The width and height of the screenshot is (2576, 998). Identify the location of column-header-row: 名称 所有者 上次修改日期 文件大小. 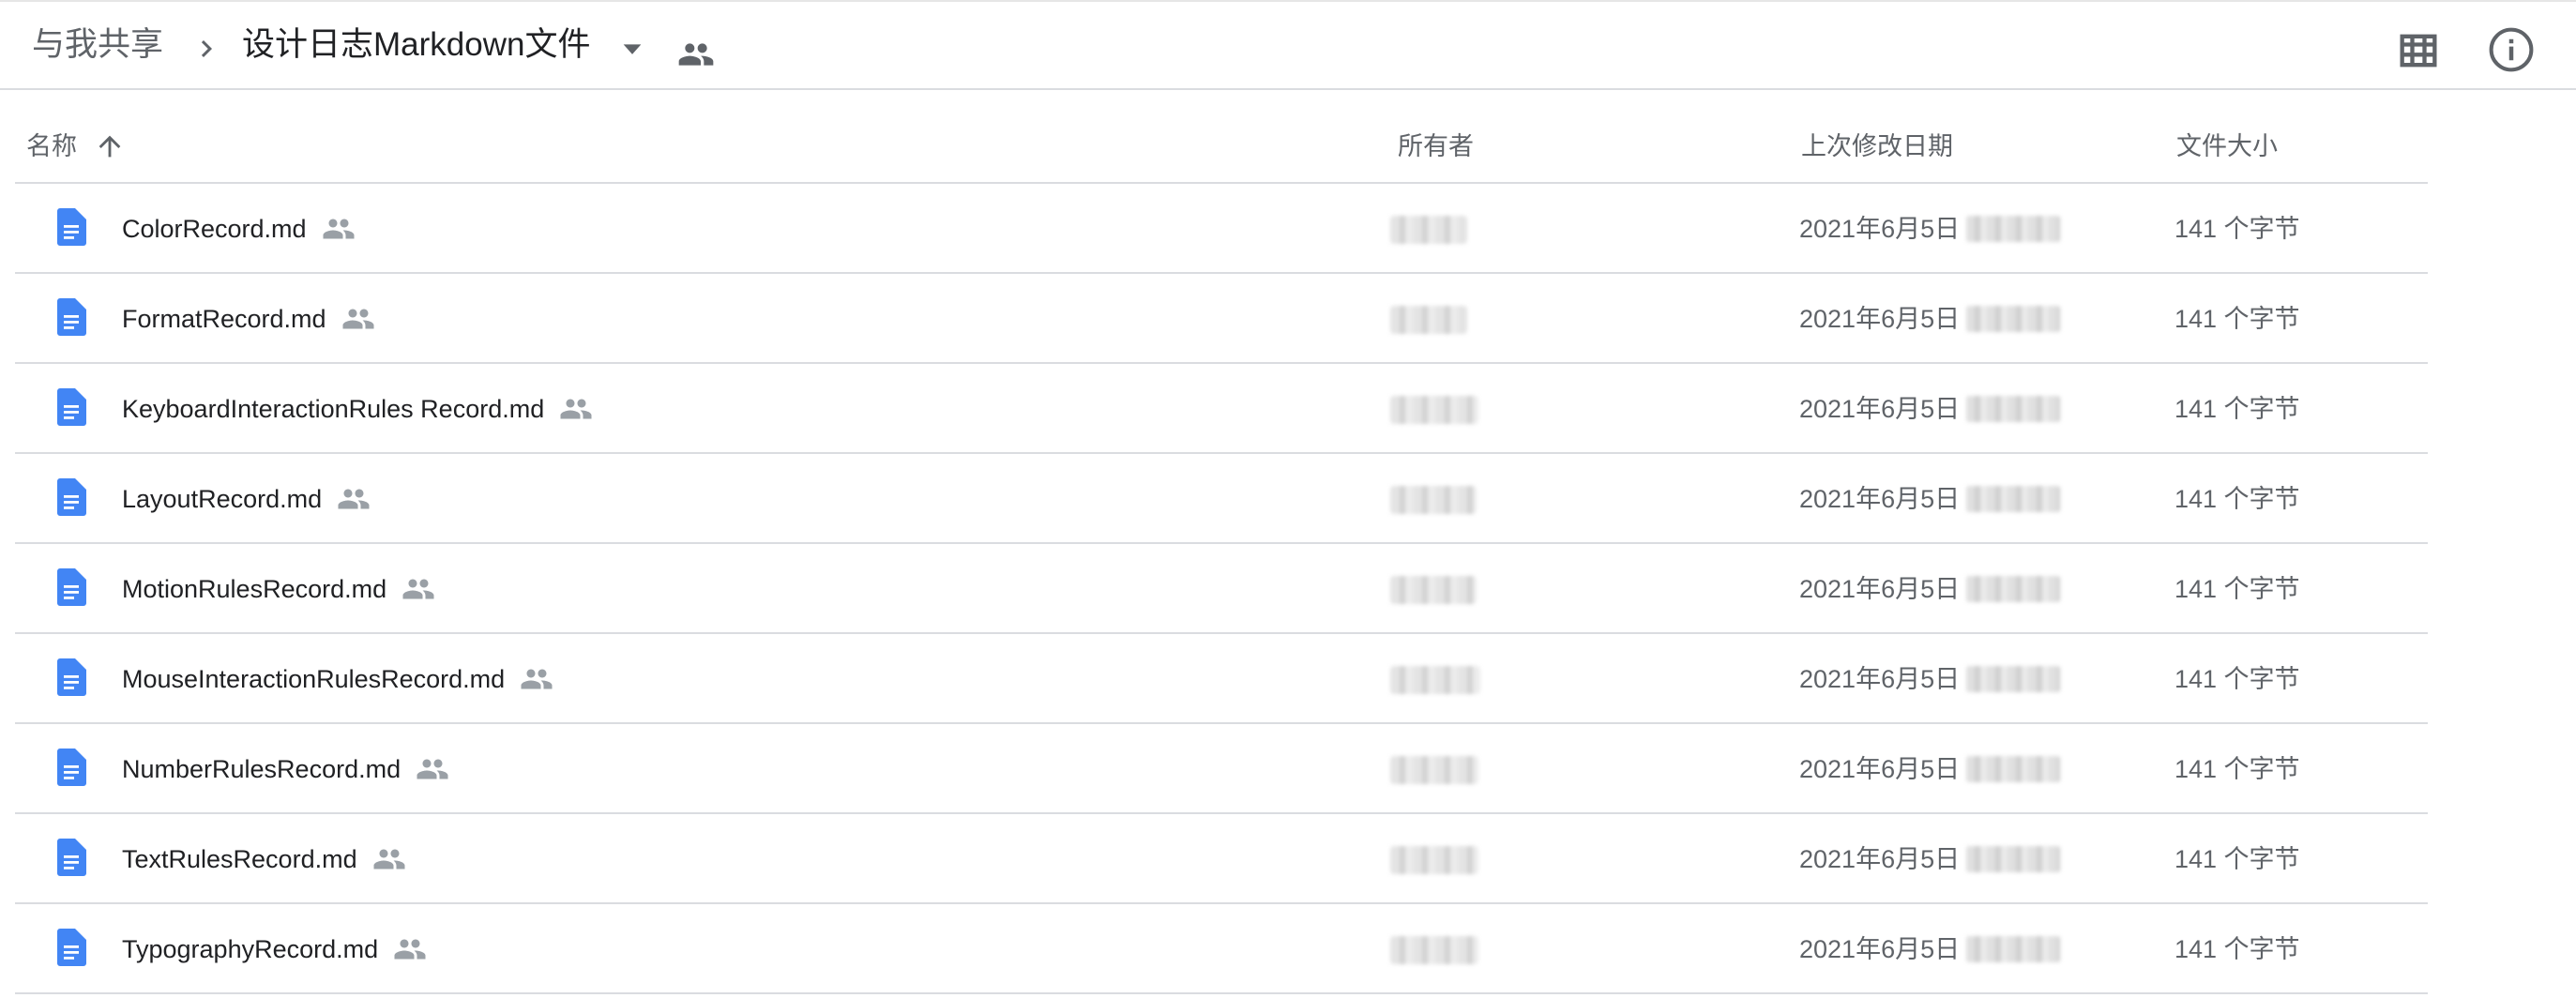
(1221, 146).